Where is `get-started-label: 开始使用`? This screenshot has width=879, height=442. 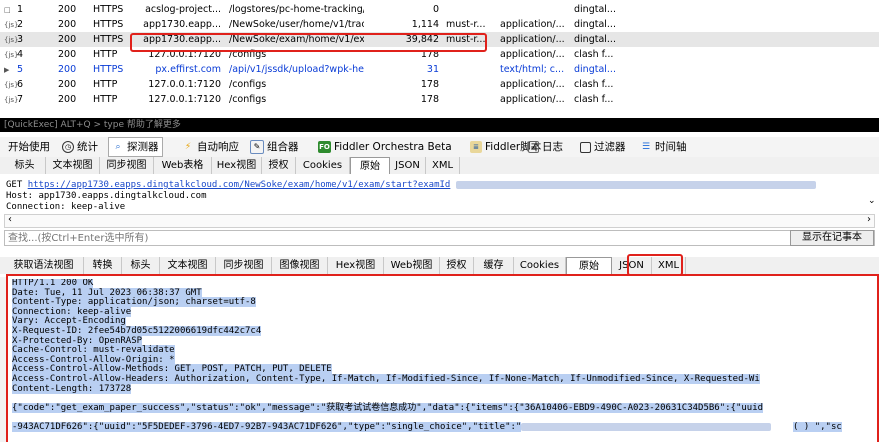
get-started-label: 开始使用 is located at coordinates (29, 147).